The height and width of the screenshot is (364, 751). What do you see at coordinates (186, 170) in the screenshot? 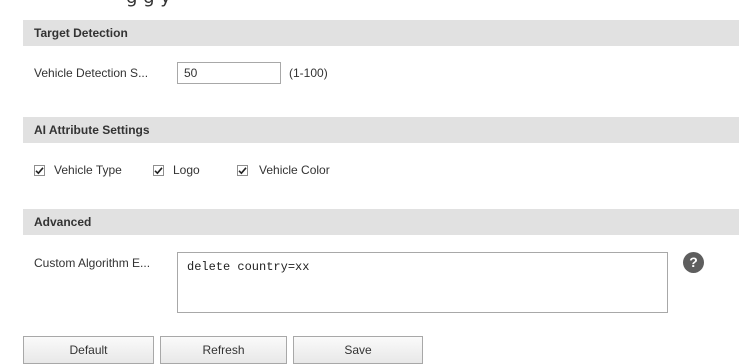
I see `logo-label: Logo` at bounding box center [186, 170].